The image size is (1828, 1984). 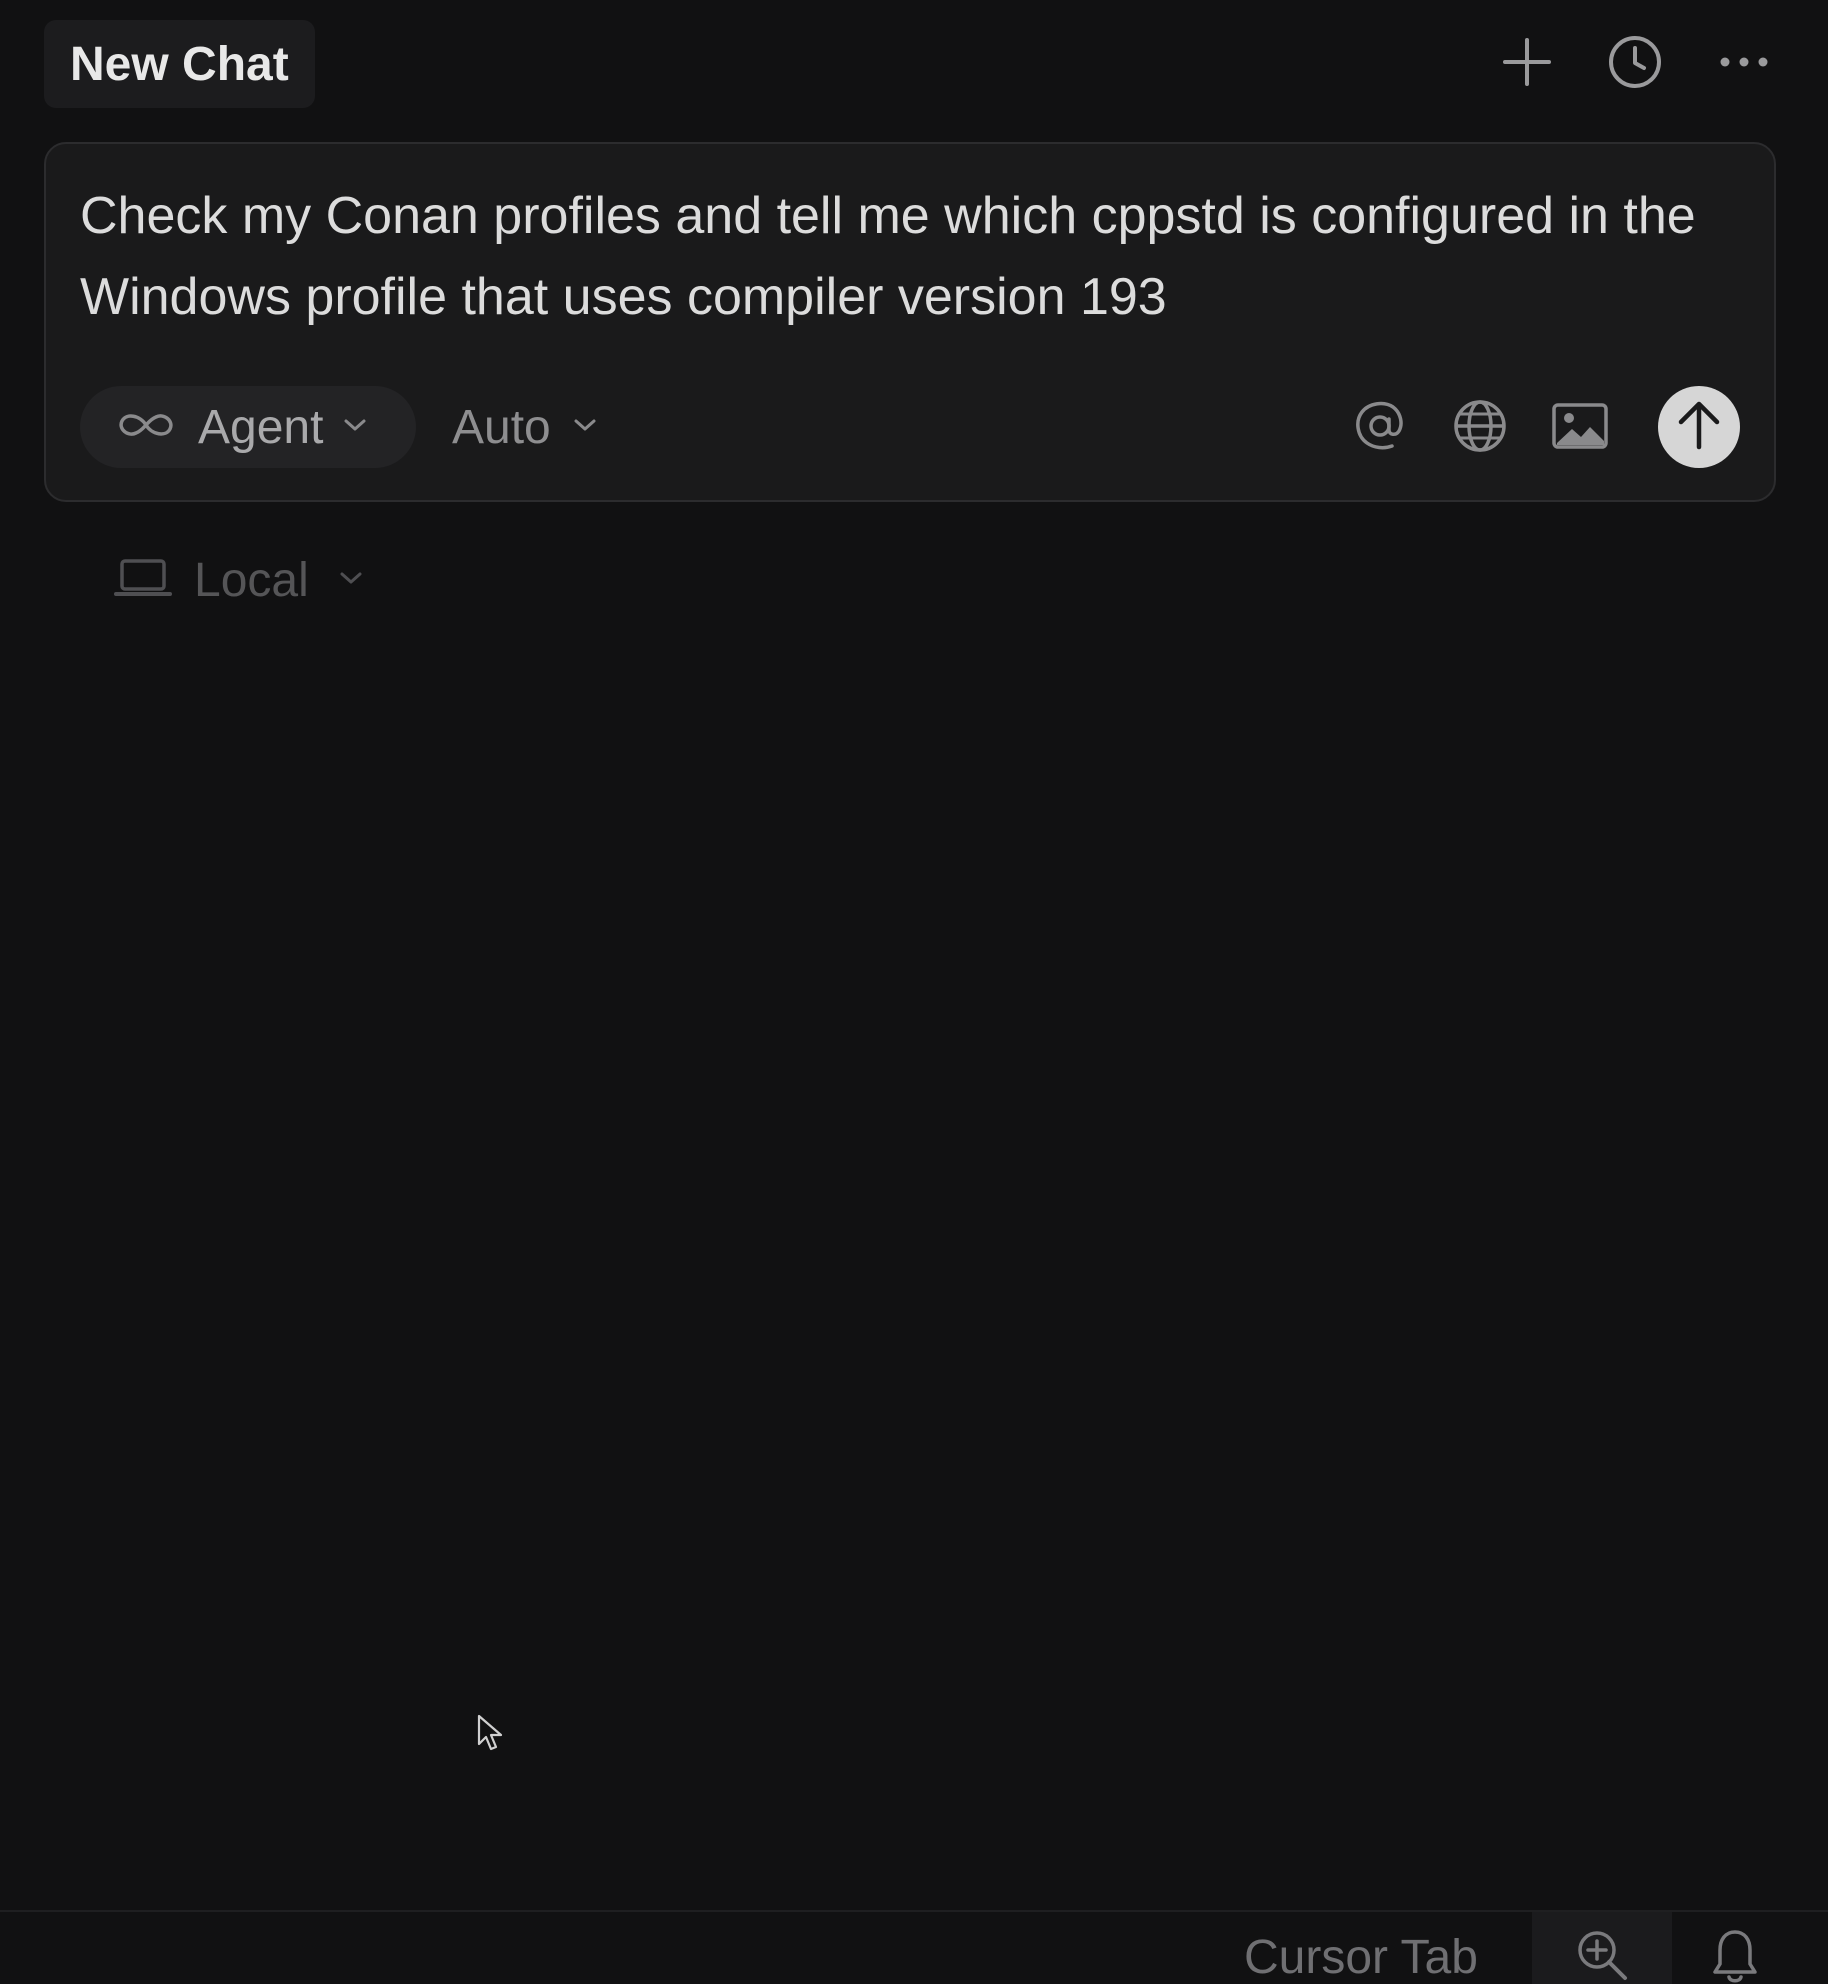 I want to click on tab-new-chat: New Chat, so click(x=179, y=64).